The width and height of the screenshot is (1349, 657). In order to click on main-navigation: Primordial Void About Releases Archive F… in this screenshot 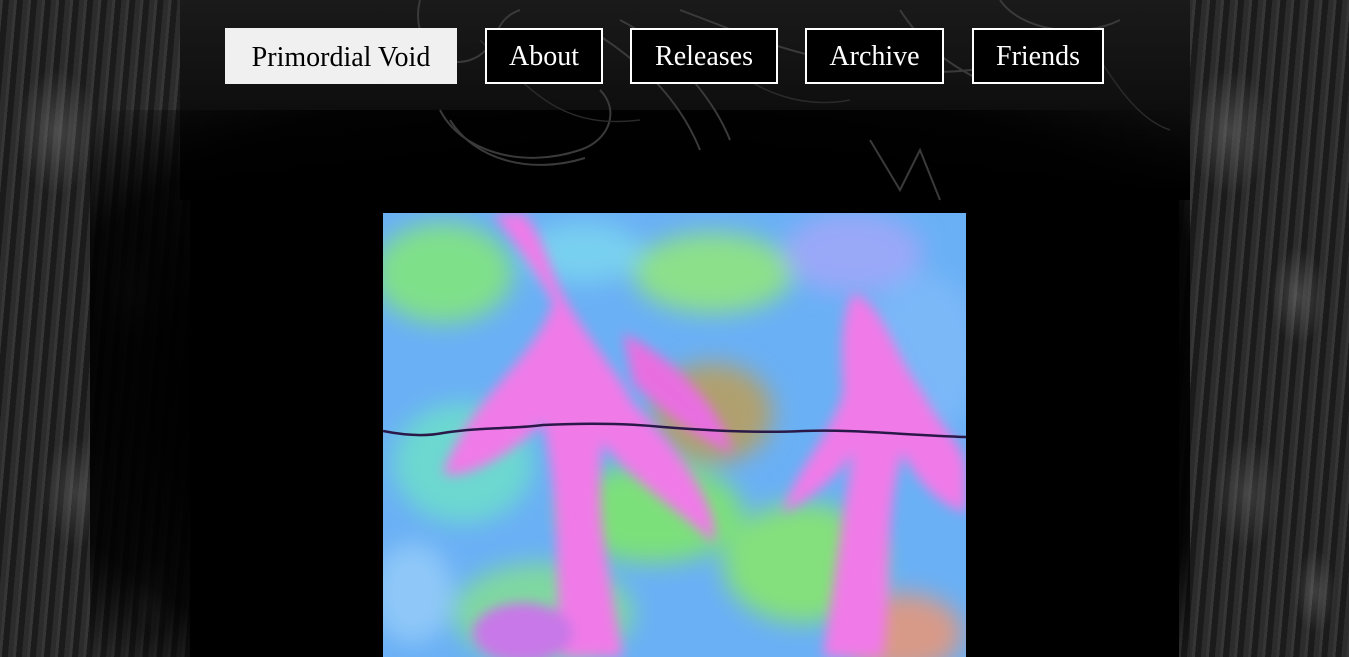, I will do `click(675, 56)`.